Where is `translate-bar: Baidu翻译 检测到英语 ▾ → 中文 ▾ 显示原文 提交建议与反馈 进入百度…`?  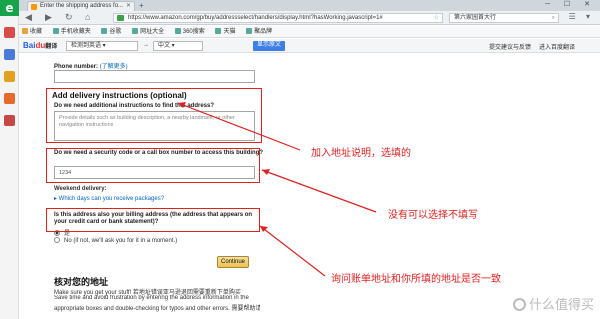
translate-bar: Baidu翻译 检测到英语 ▾ → 中文 ▾ 显示原文 提交建议与反馈 进入百度… is located at coordinates (309, 46).